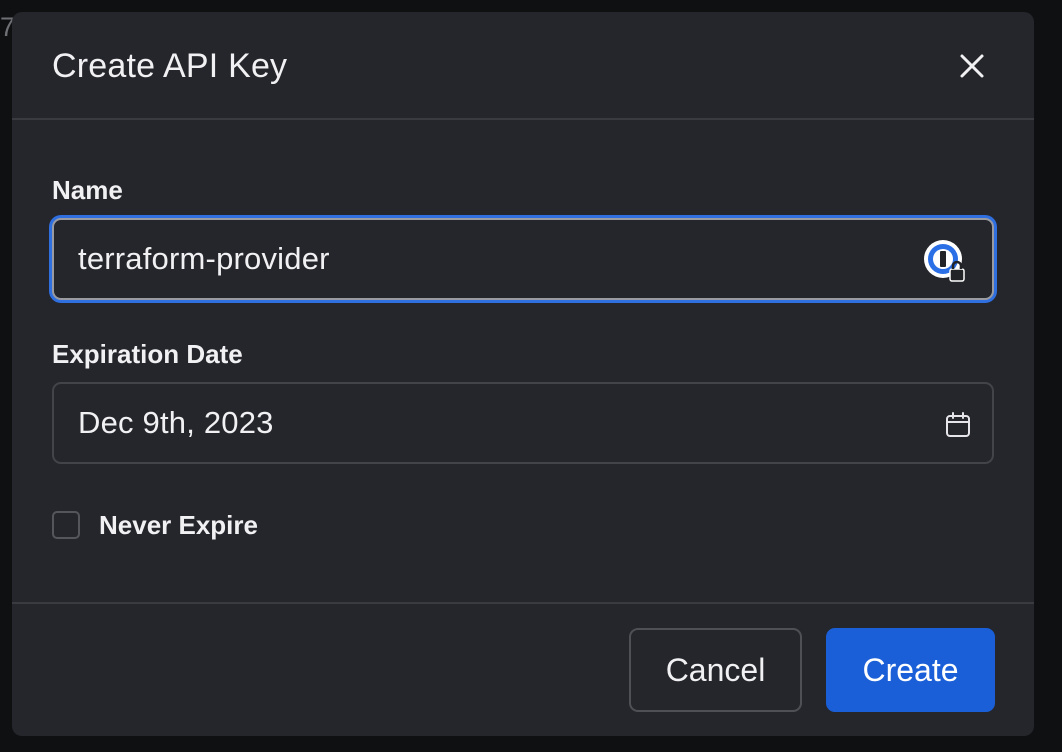 Image resolution: width=1062 pixels, height=752 pixels. I want to click on close-icon, so click(972, 66).